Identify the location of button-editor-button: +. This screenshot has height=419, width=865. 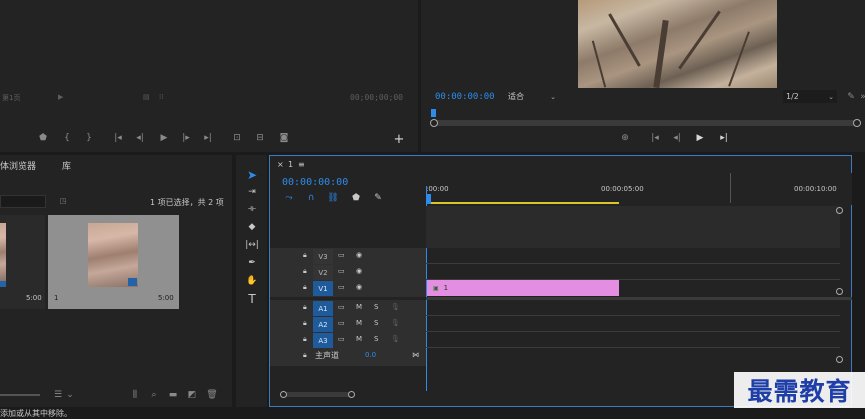
(399, 139).